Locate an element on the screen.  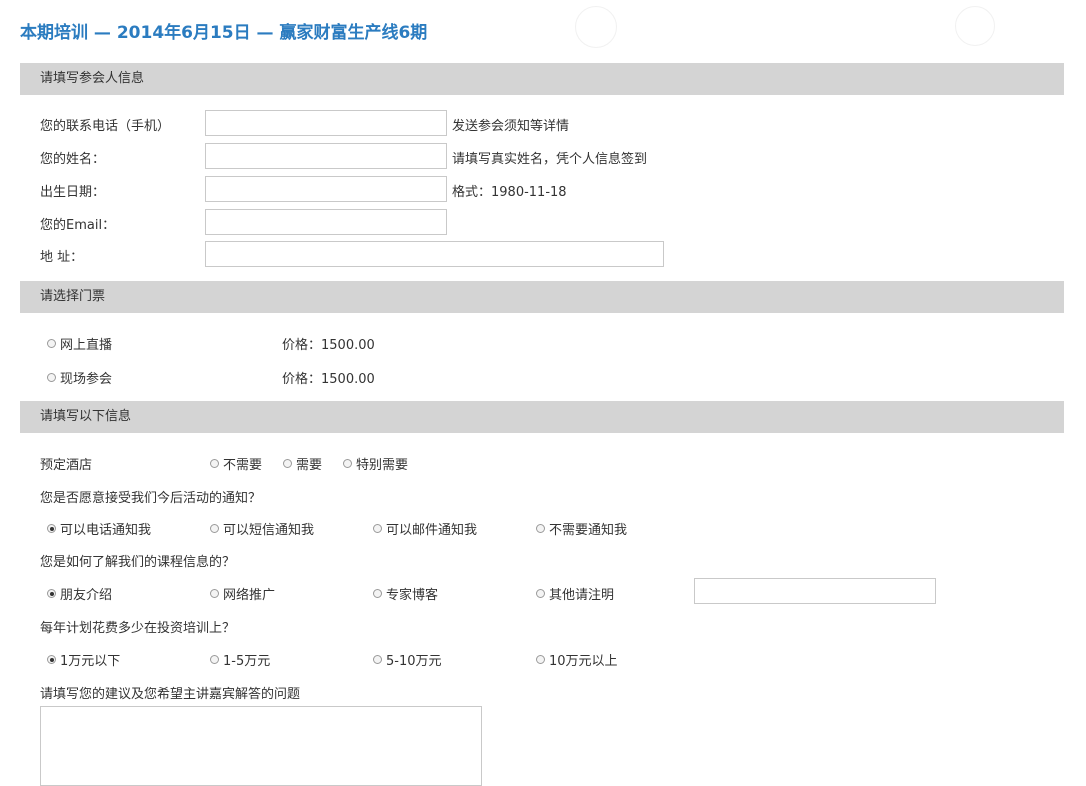
budget-option-label: 10万元以上 is located at coordinates (583, 661).